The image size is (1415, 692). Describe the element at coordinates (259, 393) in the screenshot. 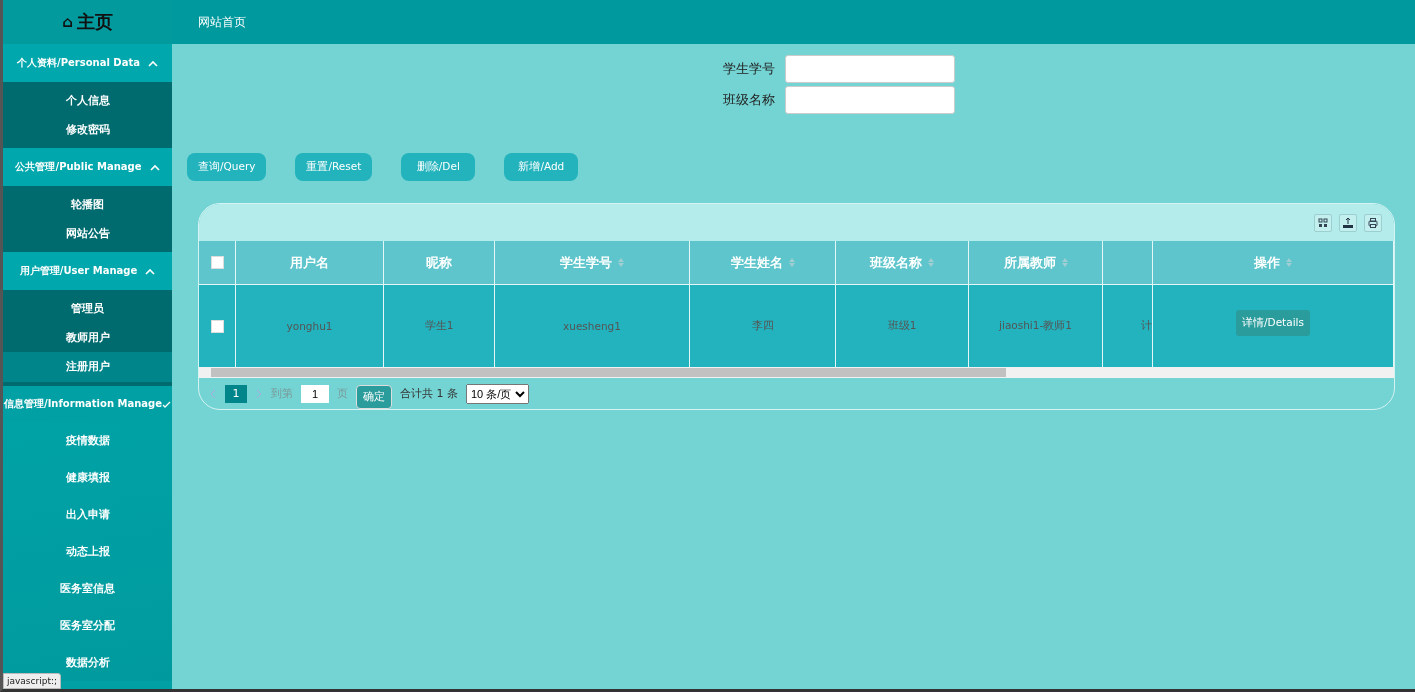

I see `chevron-right-icon` at that location.